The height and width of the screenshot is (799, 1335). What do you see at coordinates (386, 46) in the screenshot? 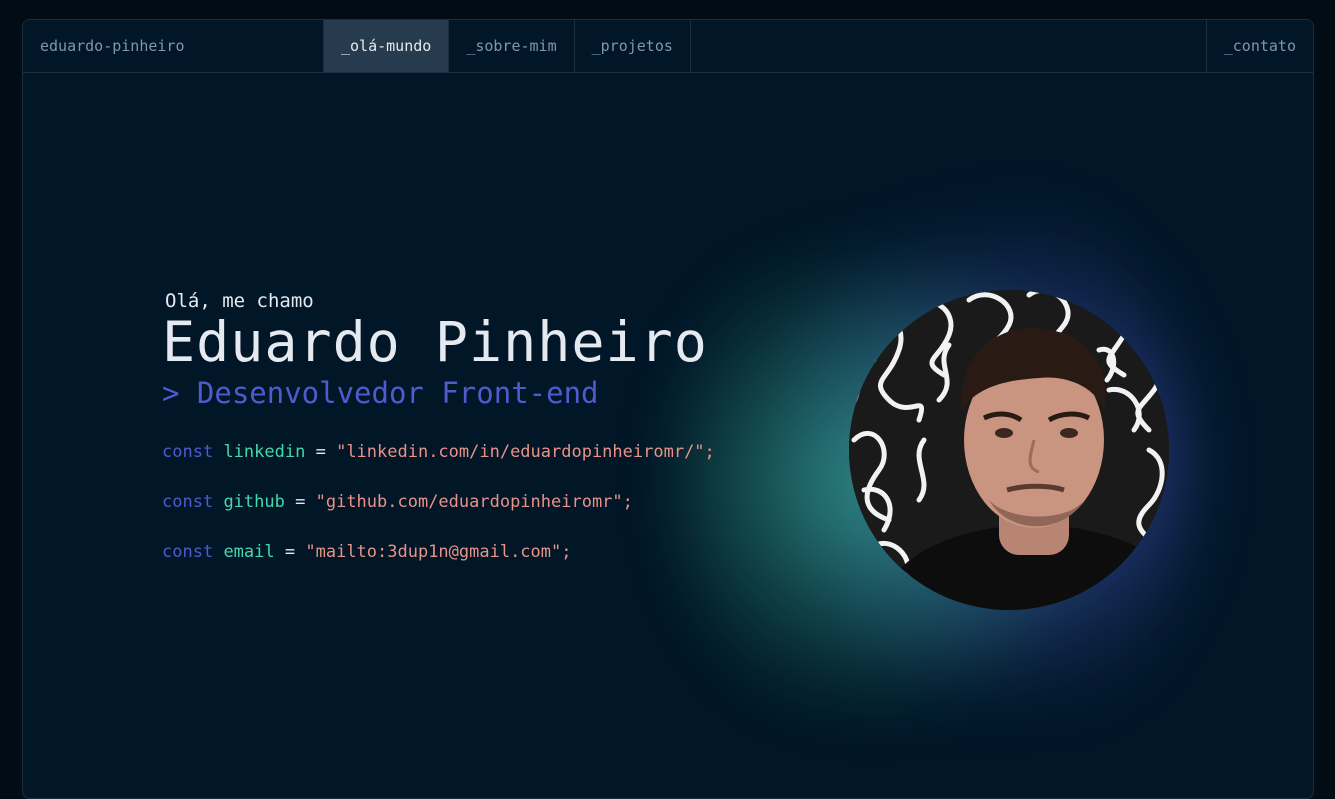
I see `nav-tab-ola-mundo: _olá-mundo` at bounding box center [386, 46].